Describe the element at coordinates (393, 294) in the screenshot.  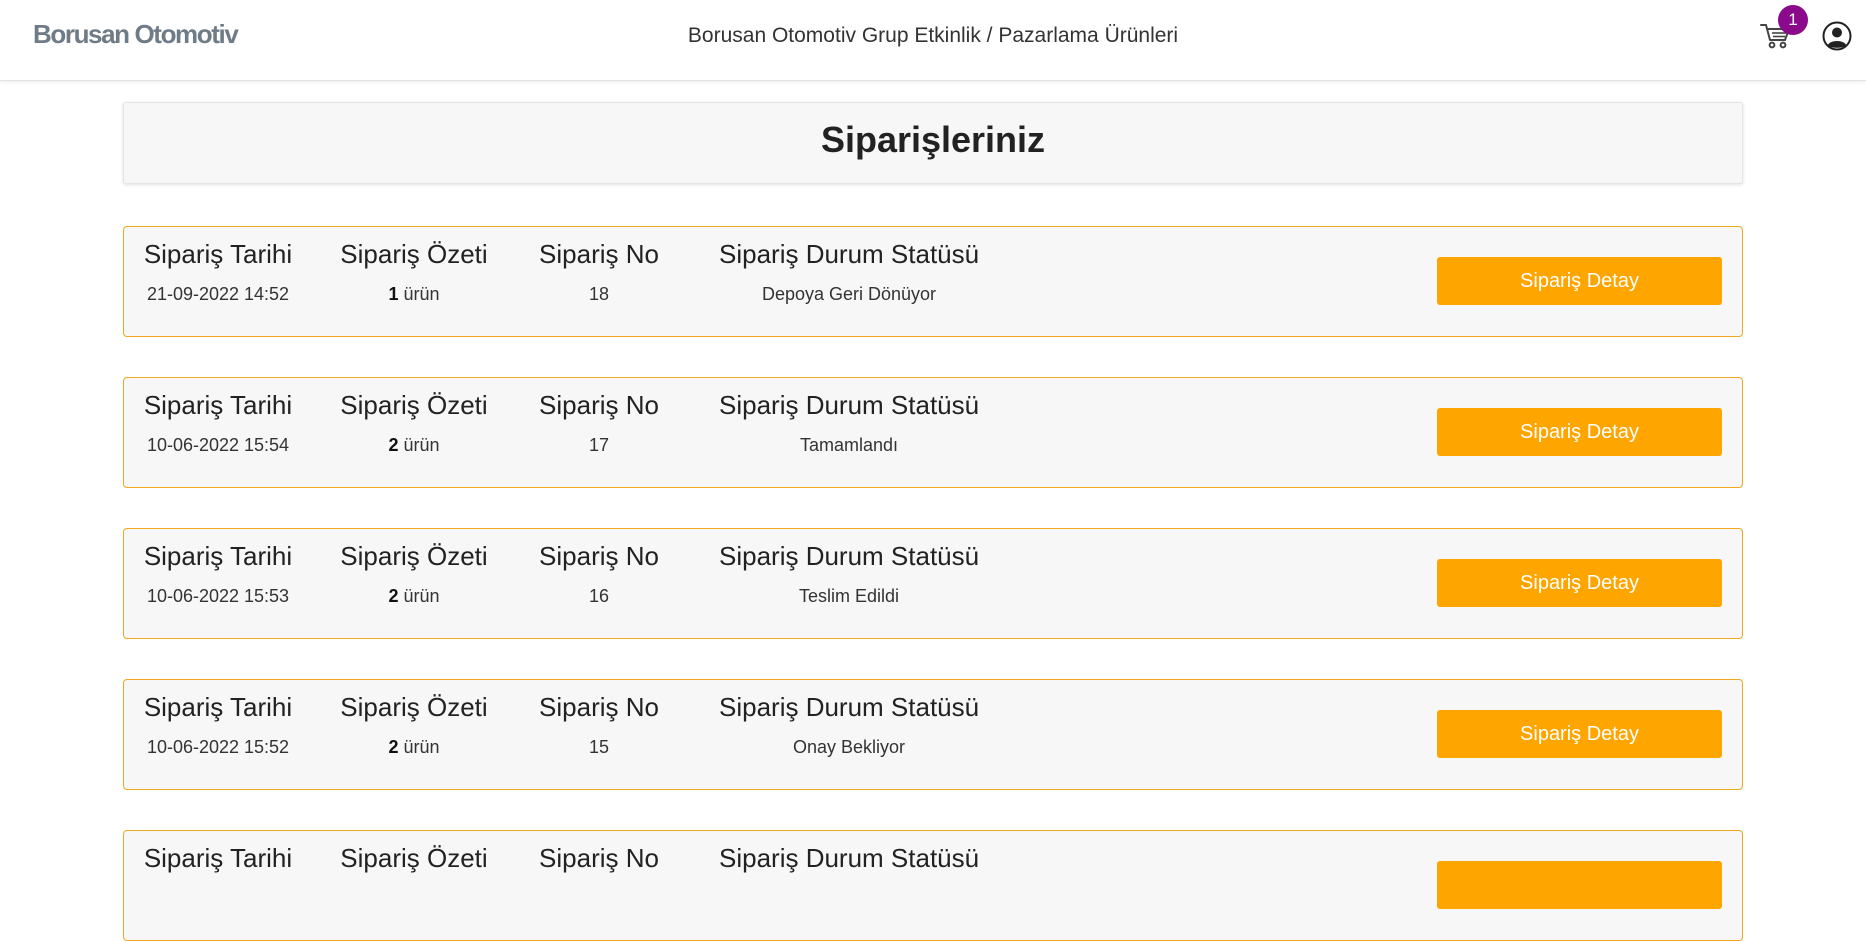
I see `item-count: 1` at that location.